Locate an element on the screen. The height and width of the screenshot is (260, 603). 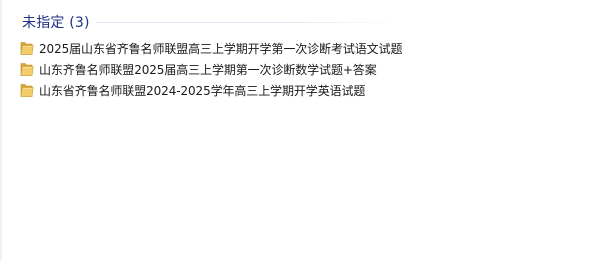
list-item: 山东齐鲁名师联盟2025届高三上学期第一次诊断数学试题+答案 is located at coordinates (220, 69).